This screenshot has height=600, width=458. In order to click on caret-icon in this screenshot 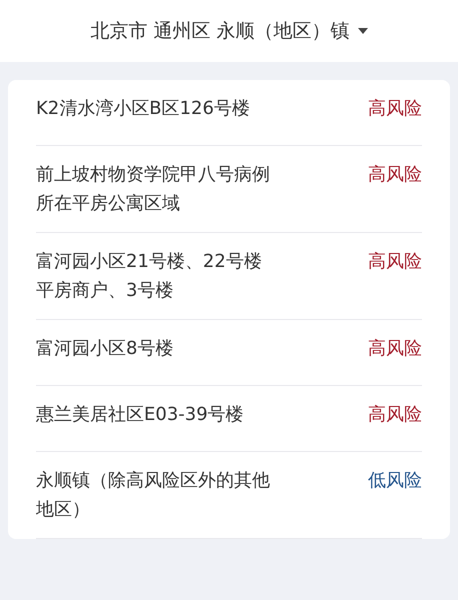, I will do `click(363, 31)`.